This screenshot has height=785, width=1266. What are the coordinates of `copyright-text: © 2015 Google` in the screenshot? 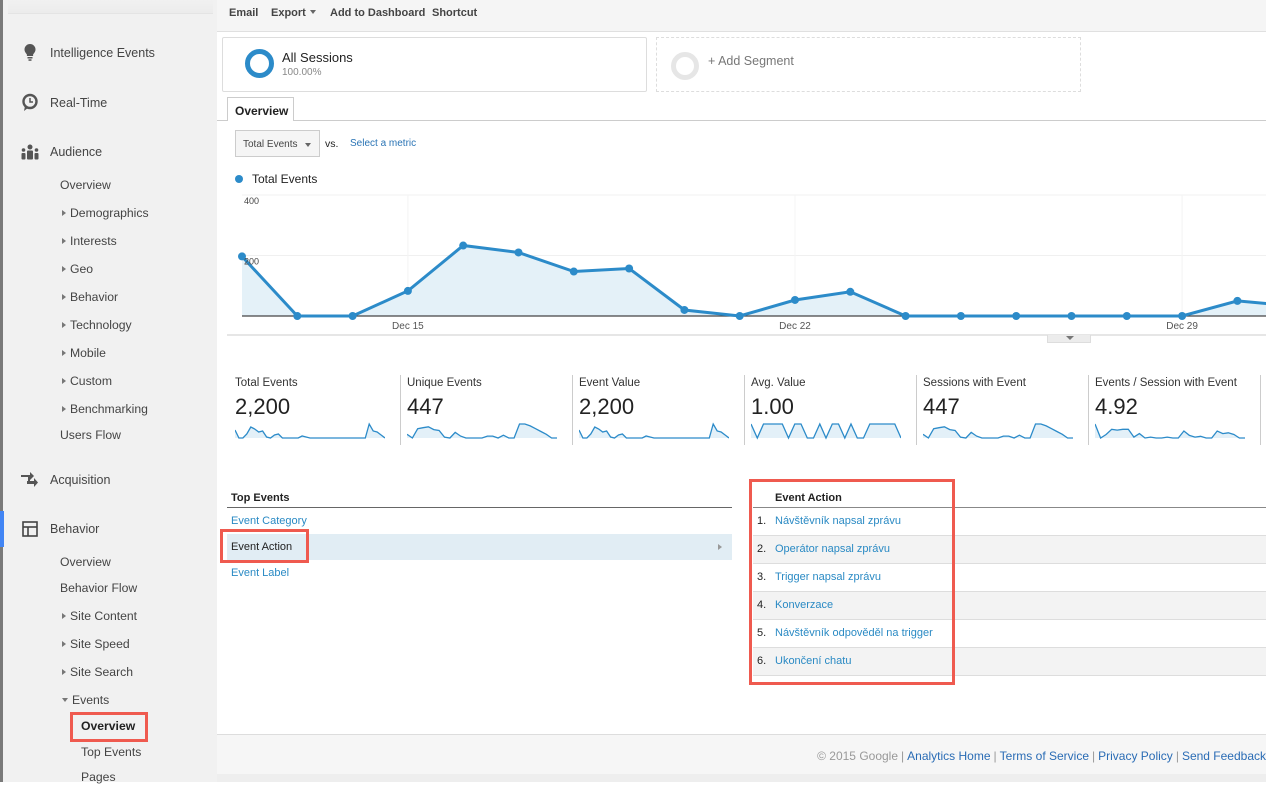 It's located at (858, 756).